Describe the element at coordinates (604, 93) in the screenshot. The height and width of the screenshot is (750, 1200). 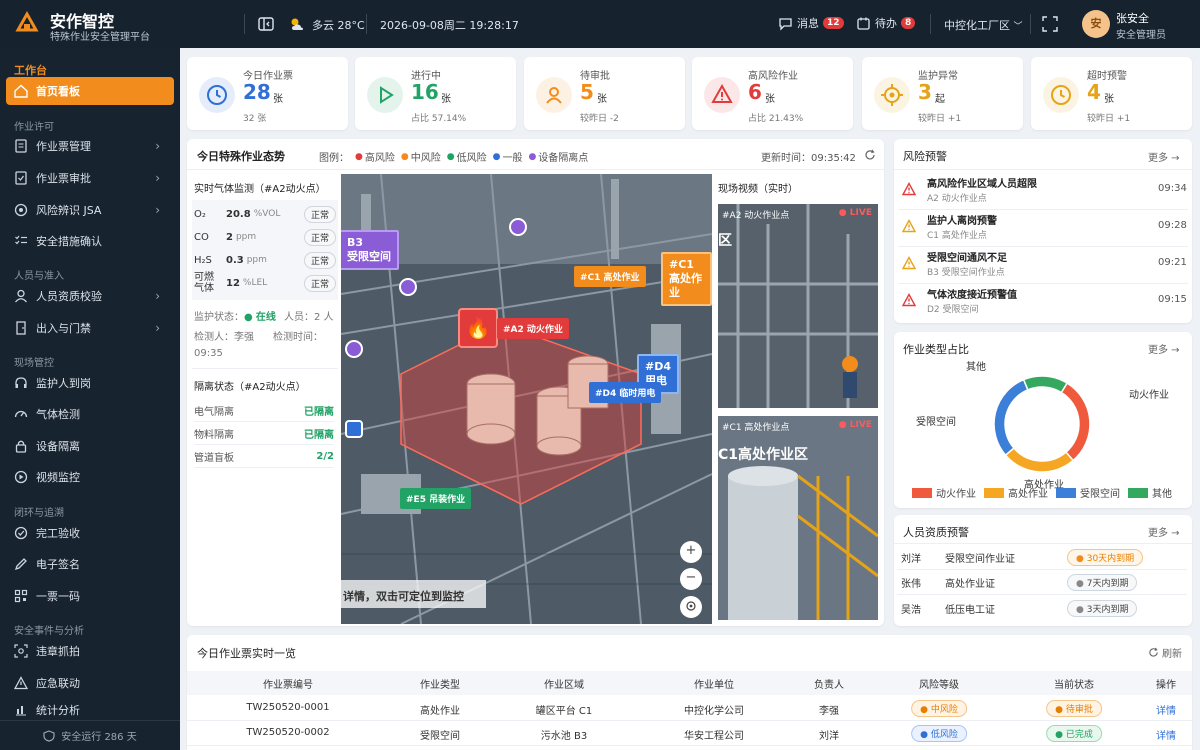
I see `stat-card: 待审批 5 张较昨日 -2` at that location.